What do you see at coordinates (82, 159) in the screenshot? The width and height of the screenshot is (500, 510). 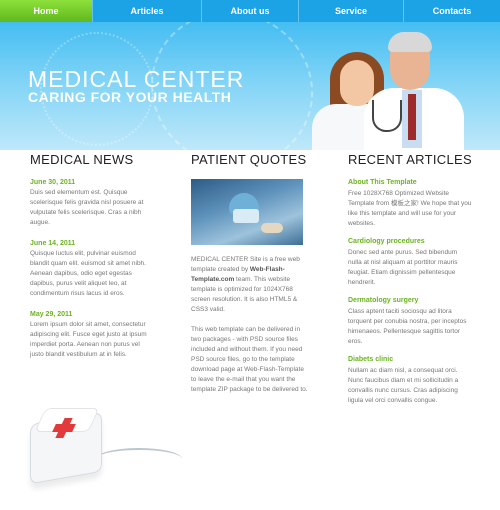 I see `news-heading: MEDICAL NEWS` at bounding box center [82, 159].